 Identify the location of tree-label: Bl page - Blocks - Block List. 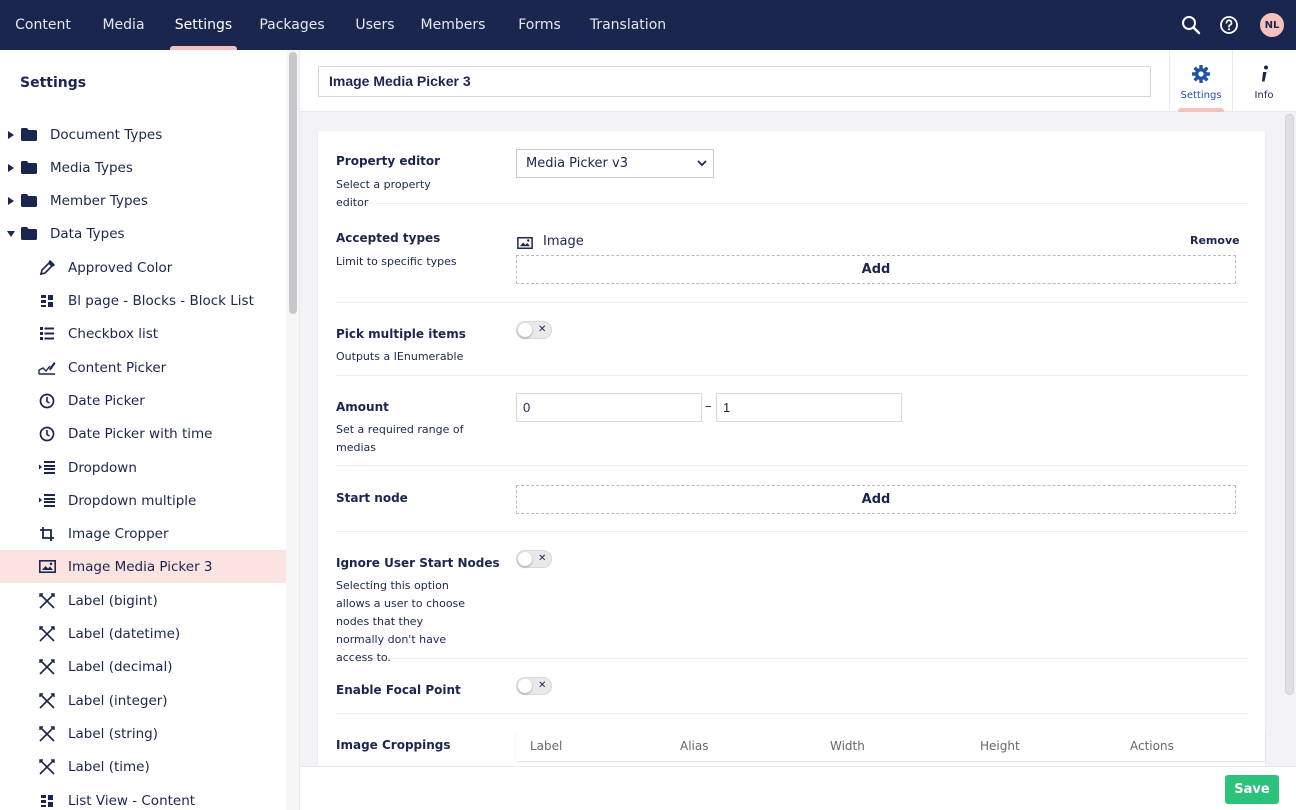
(161, 300).